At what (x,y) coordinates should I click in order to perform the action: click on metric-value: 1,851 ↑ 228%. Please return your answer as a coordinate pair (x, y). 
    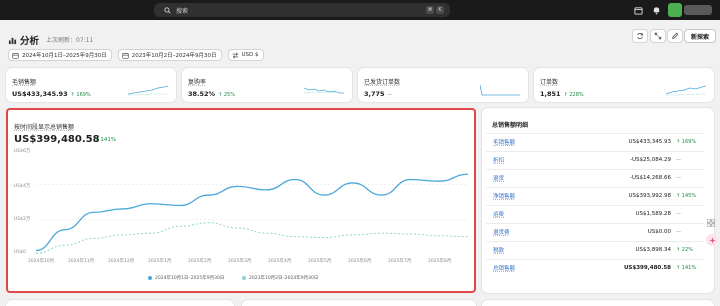
    Looking at the image, I should click on (562, 94).